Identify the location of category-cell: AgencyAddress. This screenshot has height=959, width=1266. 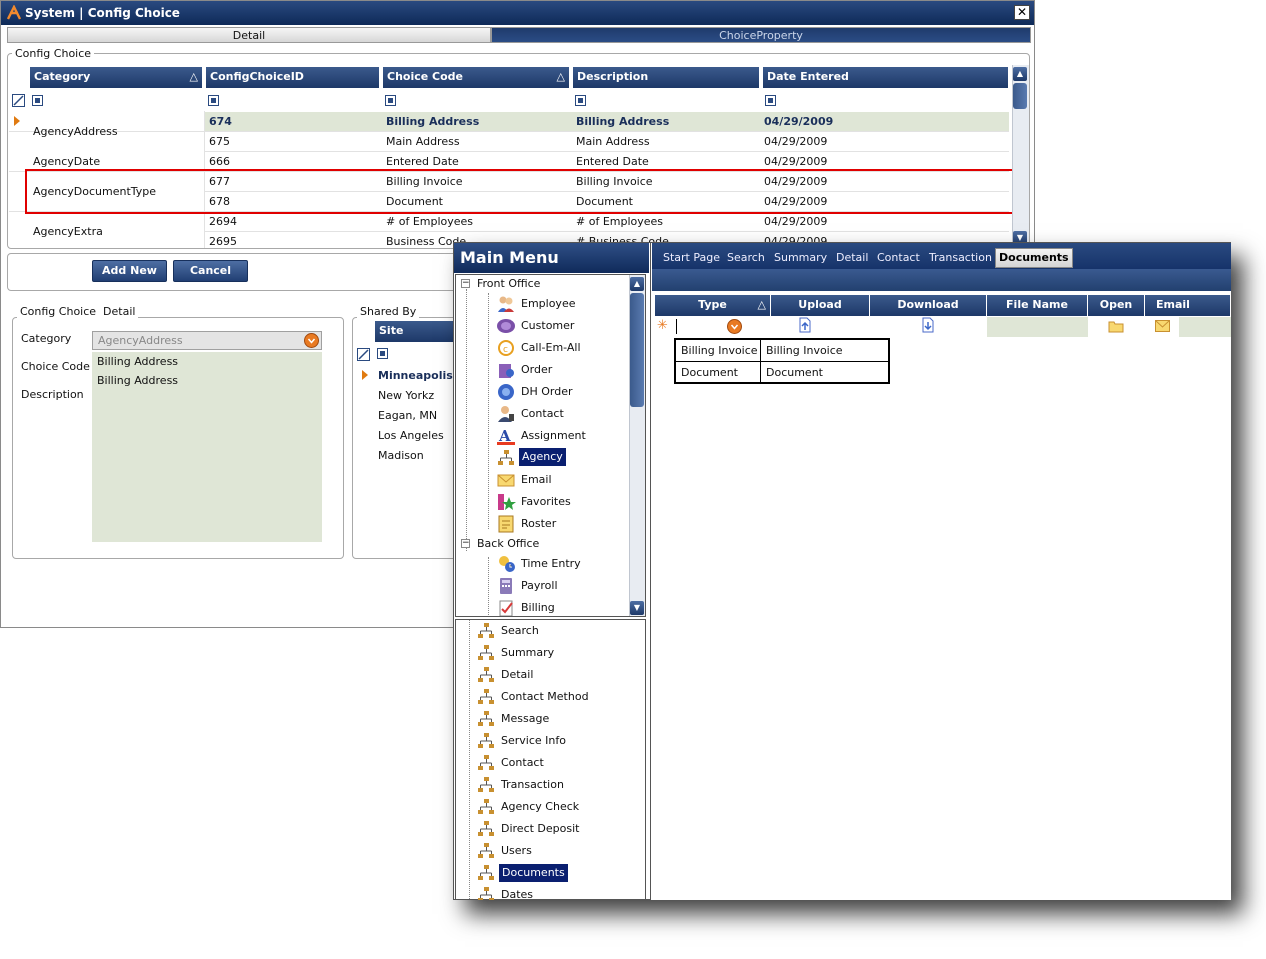
(75, 132).